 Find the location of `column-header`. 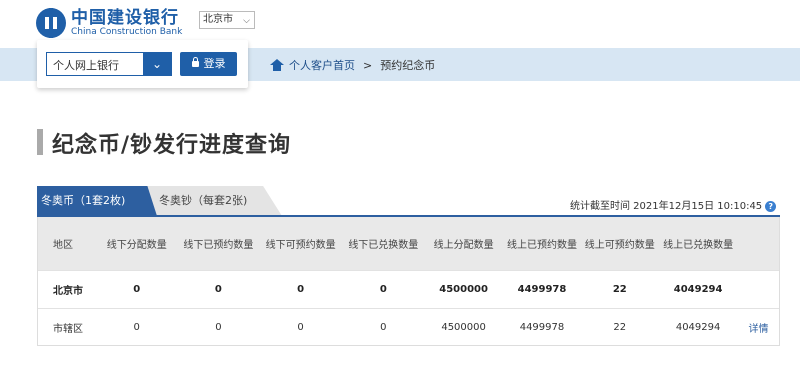

column-header is located at coordinates (758, 243).